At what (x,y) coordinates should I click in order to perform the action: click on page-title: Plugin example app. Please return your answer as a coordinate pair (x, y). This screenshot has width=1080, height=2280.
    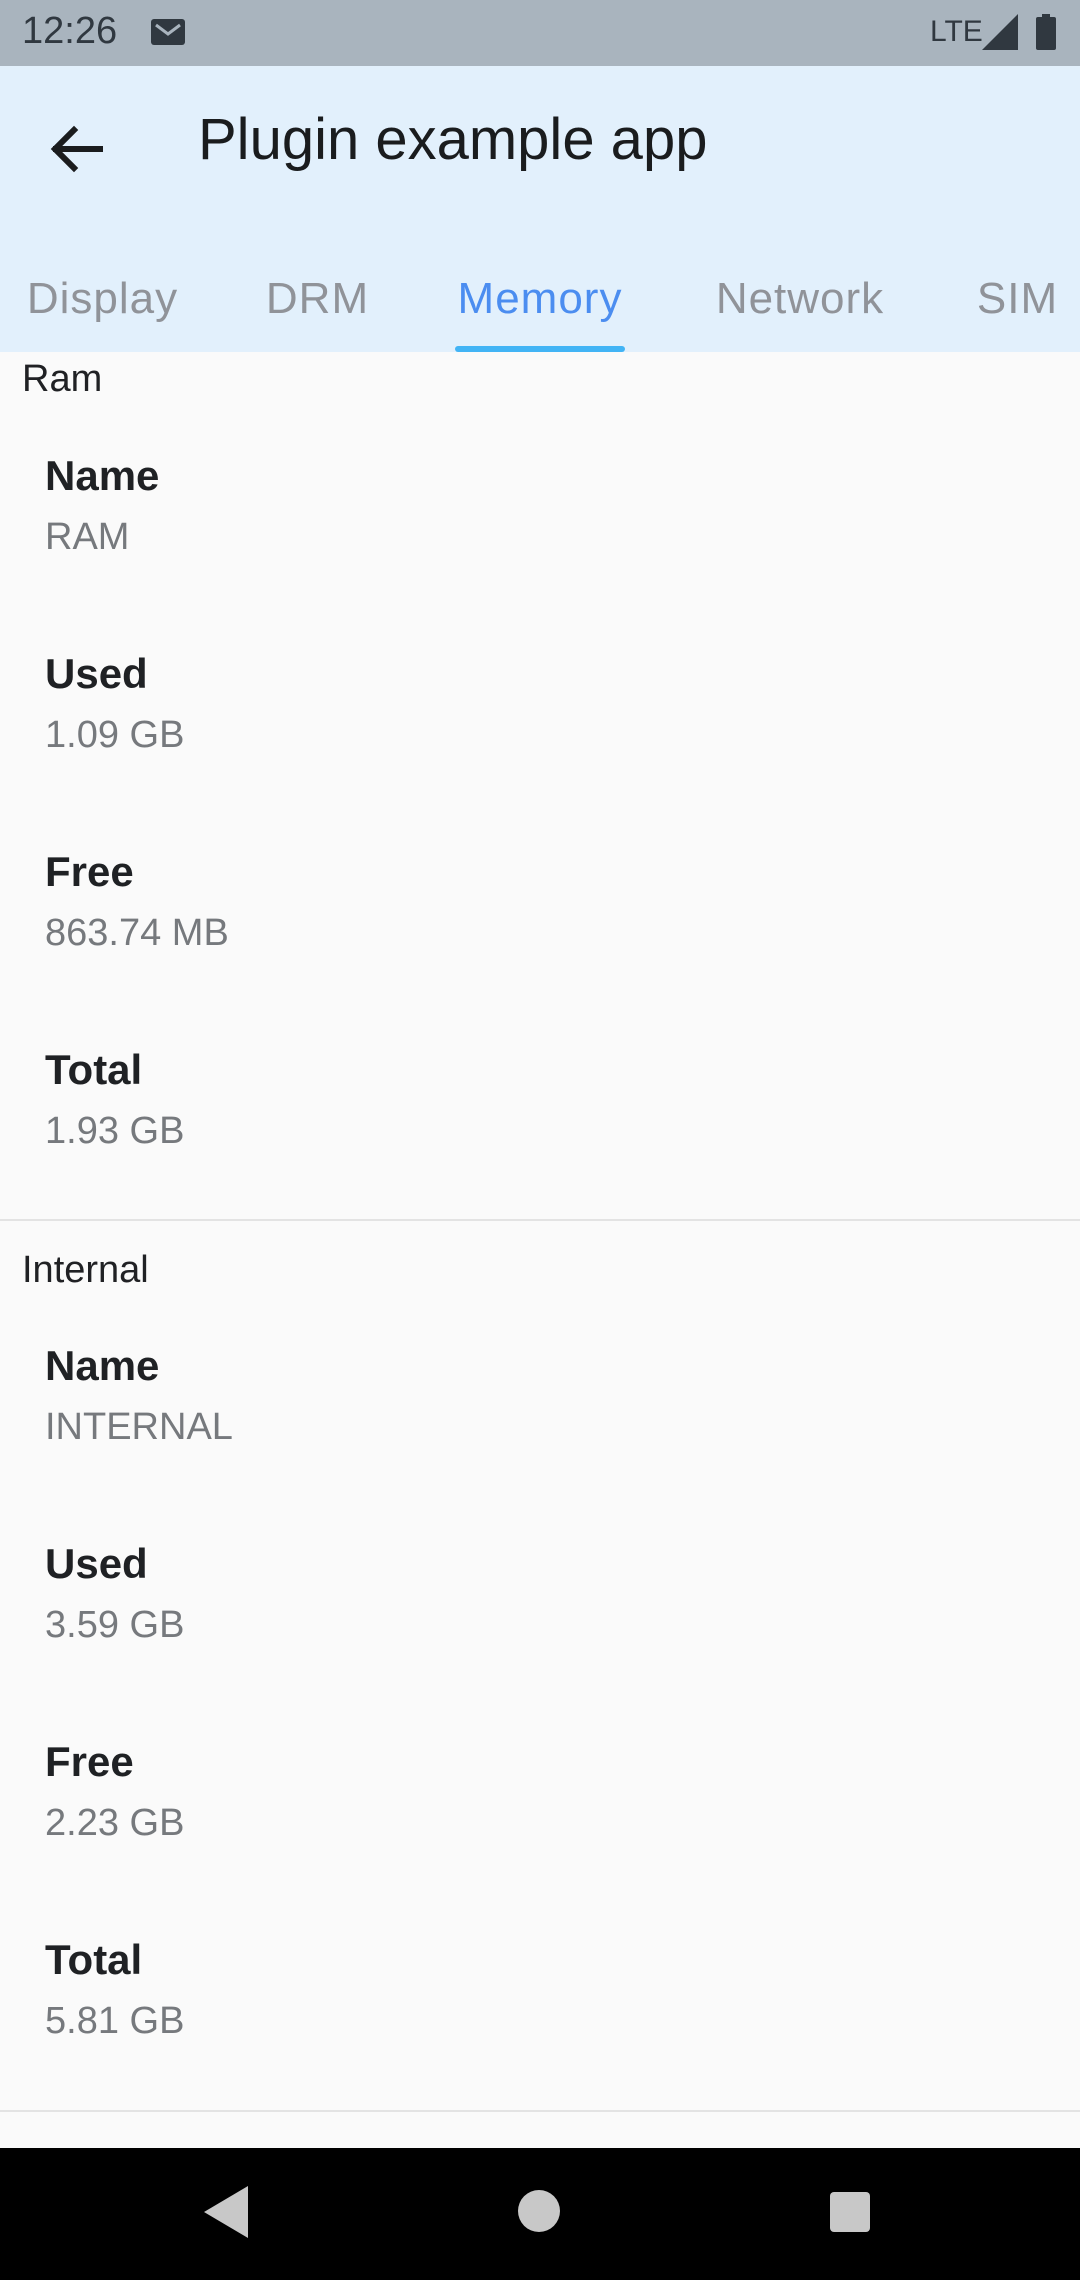
    Looking at the image, I should click on (453, 139).